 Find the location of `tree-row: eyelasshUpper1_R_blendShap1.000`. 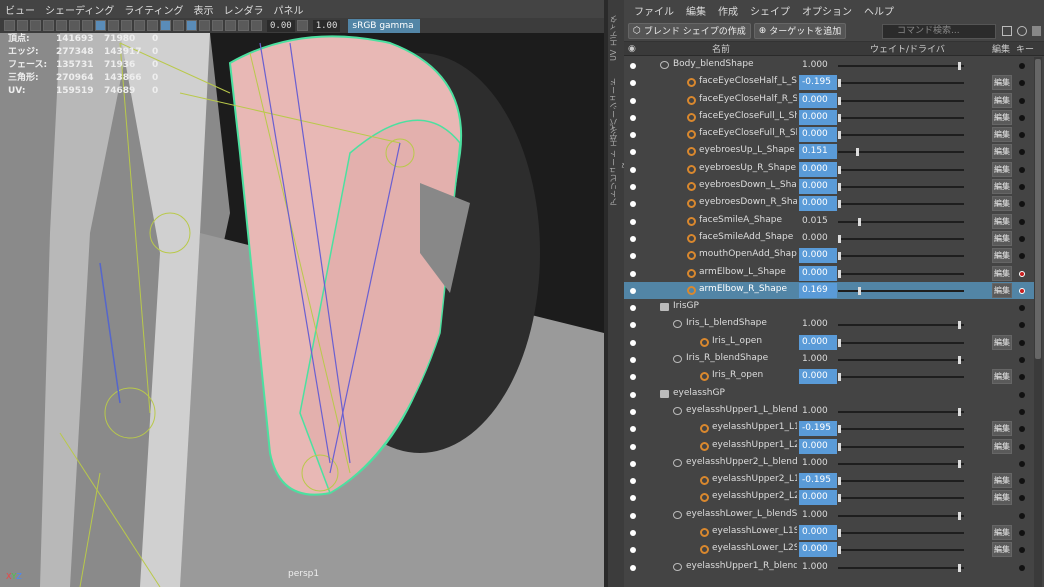

tree-row: eyelasshUpper1_R_blendShap1.000 is located at coordinates (829, 567).